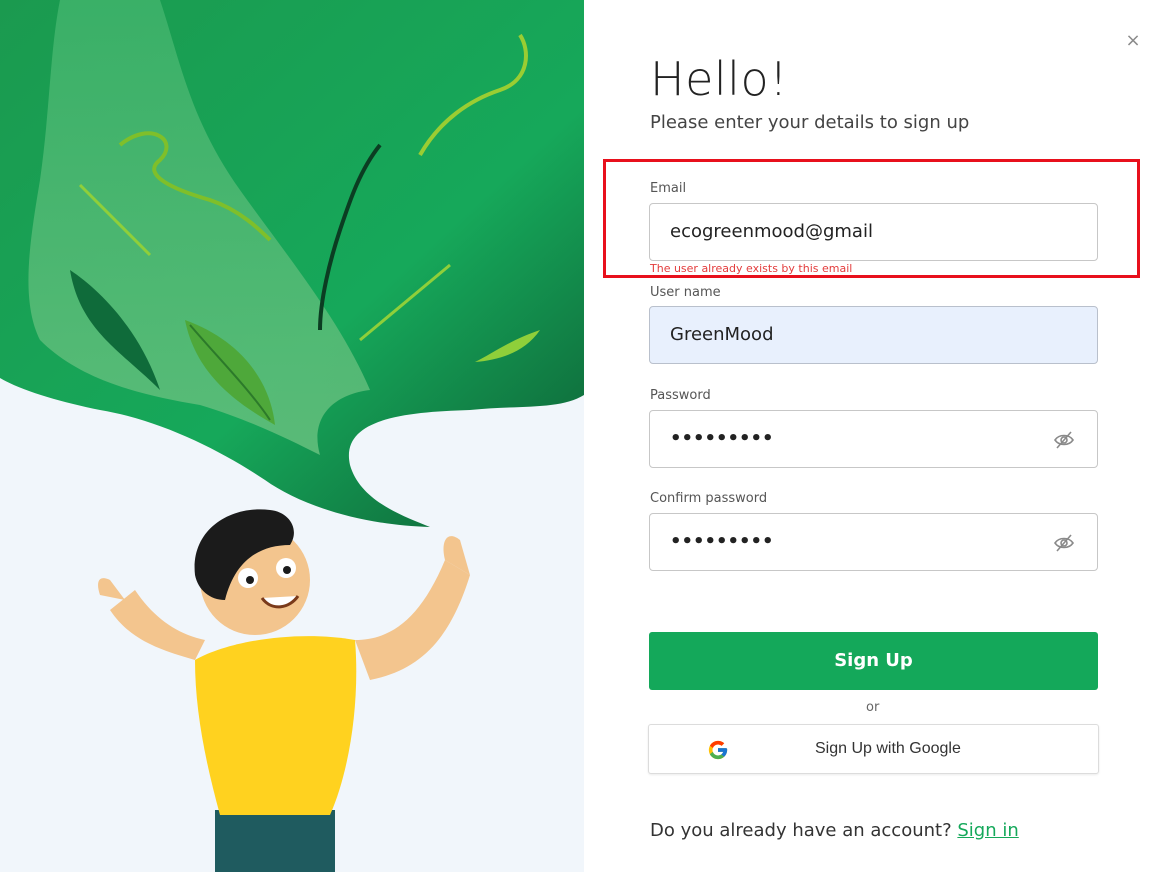 The image size is (1169, 872). I want to click on signin-prompt: Do you already have an account? Sign in, so click(834, 830).